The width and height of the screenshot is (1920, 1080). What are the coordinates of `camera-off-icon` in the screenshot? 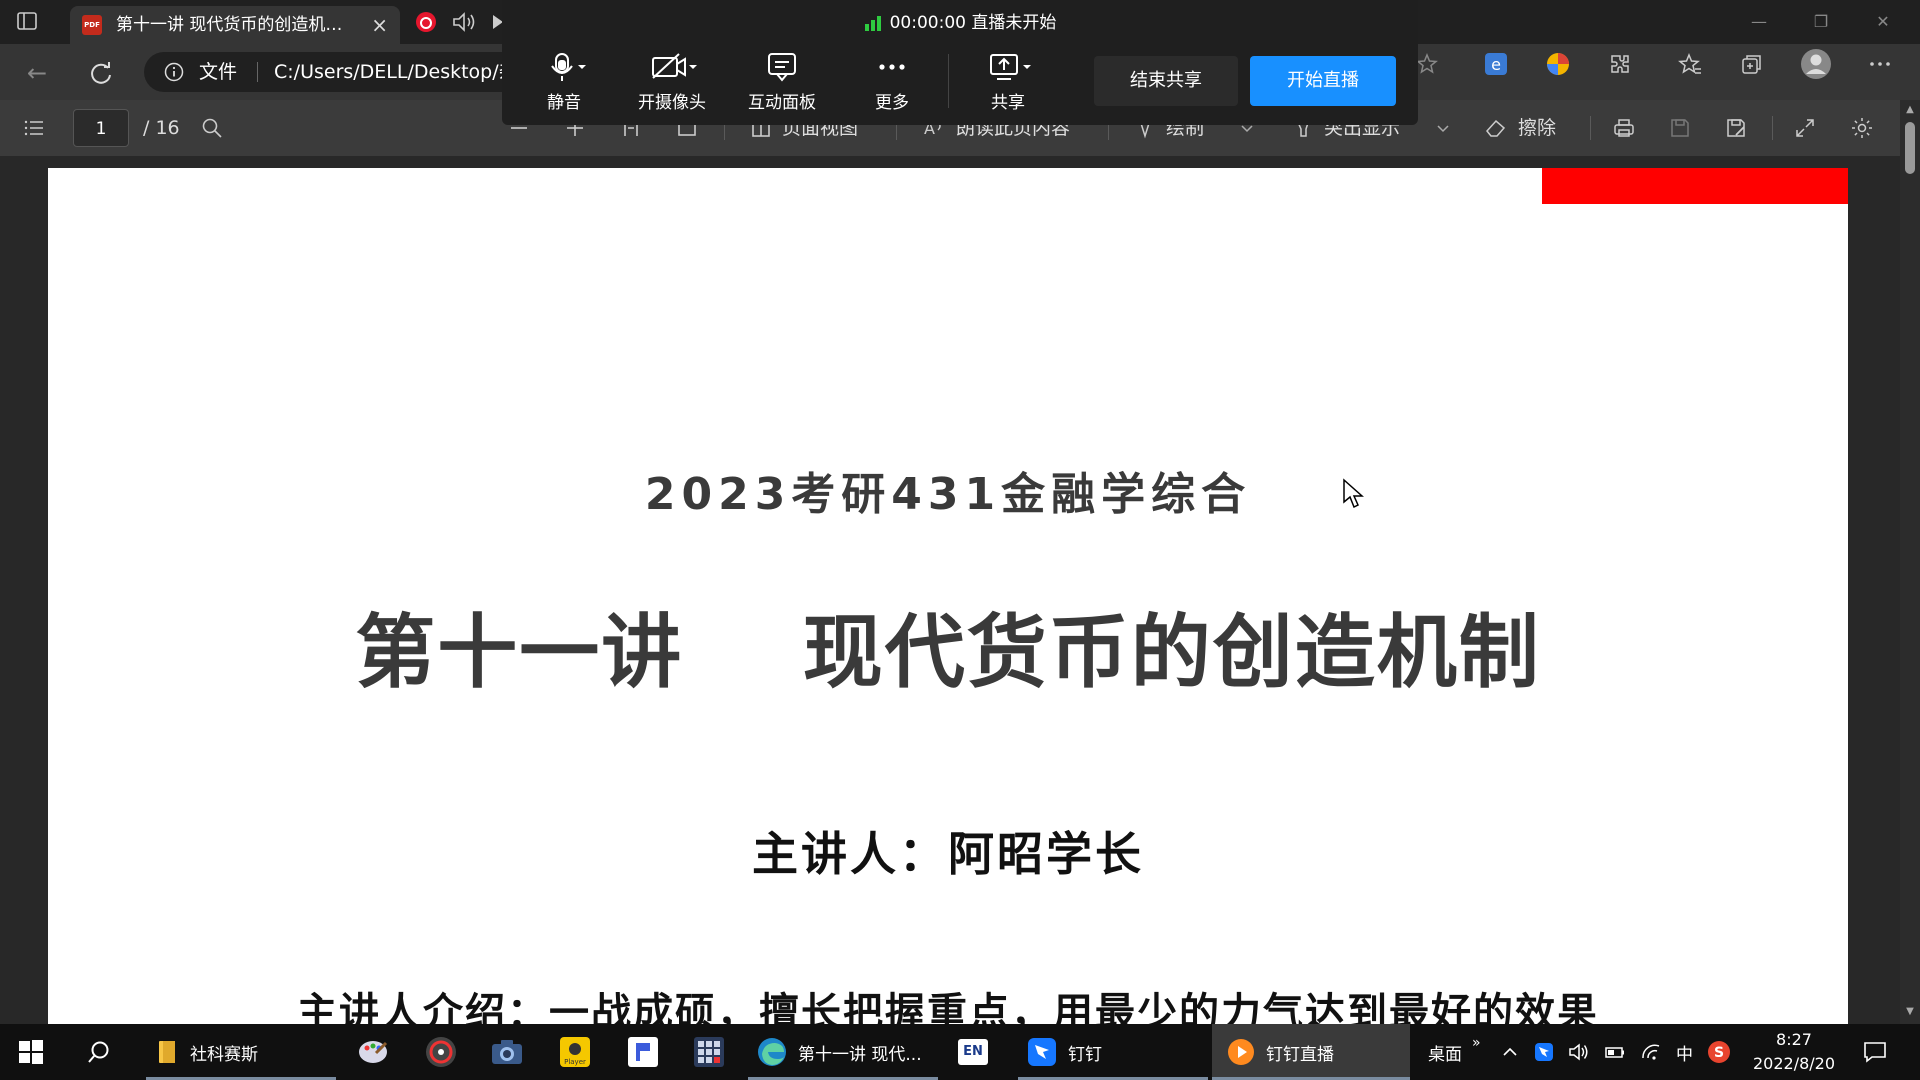 It's located at (674, 66).